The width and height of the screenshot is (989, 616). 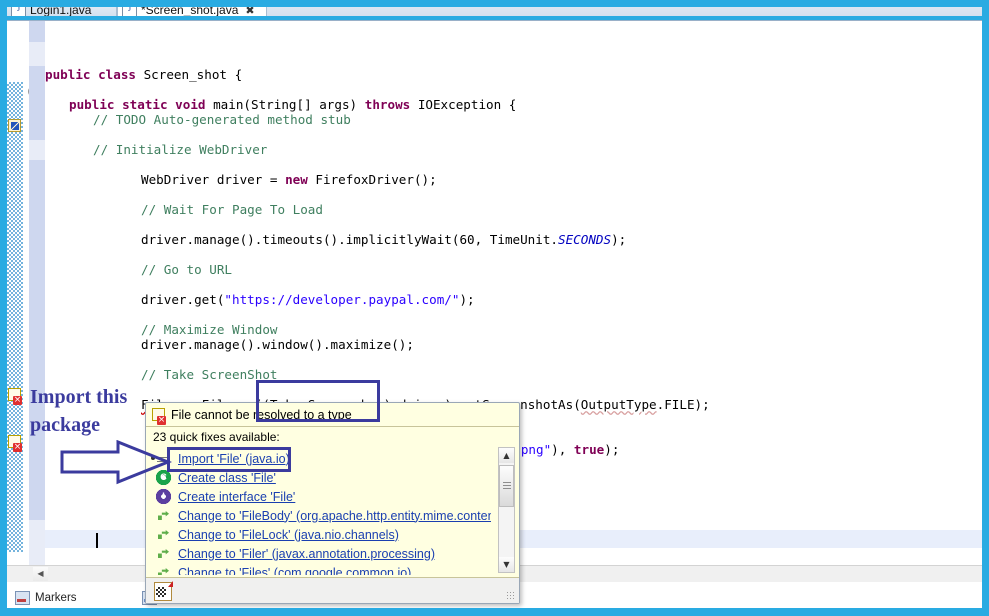 What do you see at coordinates (494, 18) in the screenshot?
I see `frame-border-top-inner` at bounding box center [494, 18].